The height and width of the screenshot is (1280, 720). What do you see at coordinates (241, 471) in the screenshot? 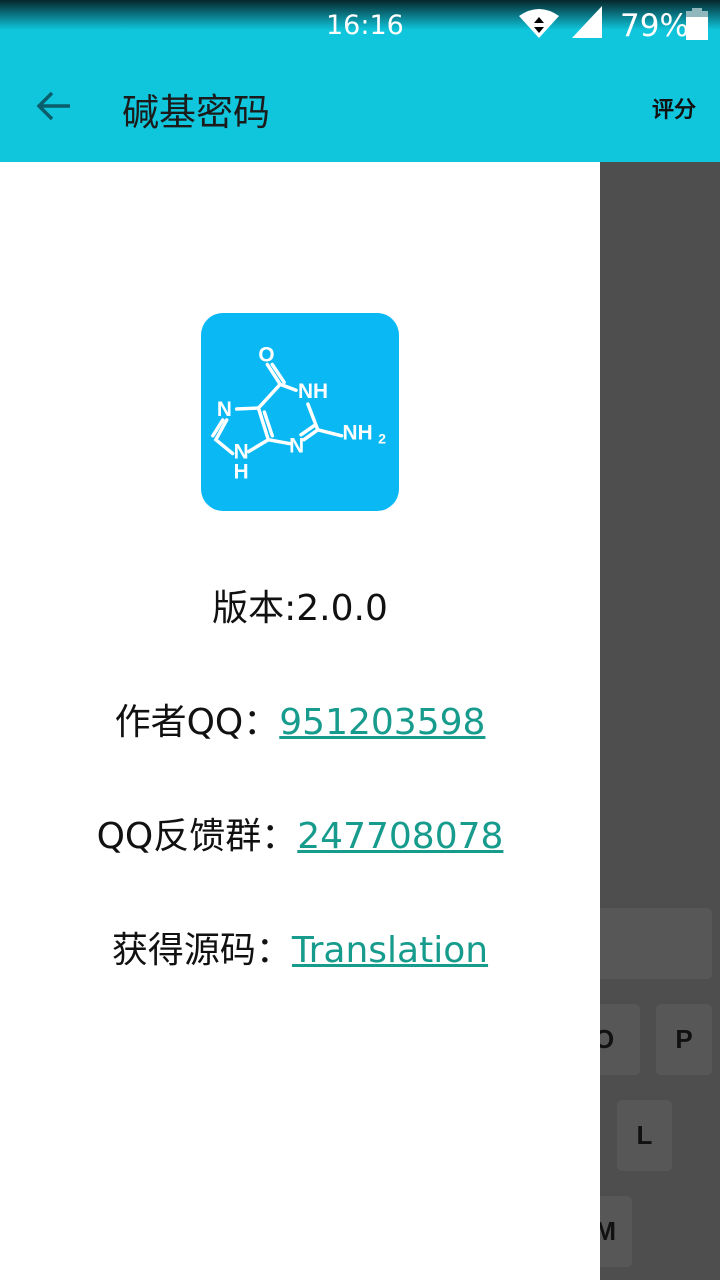
I see `logo-atom-h-bottom: H` at bounding box center [241, 471].